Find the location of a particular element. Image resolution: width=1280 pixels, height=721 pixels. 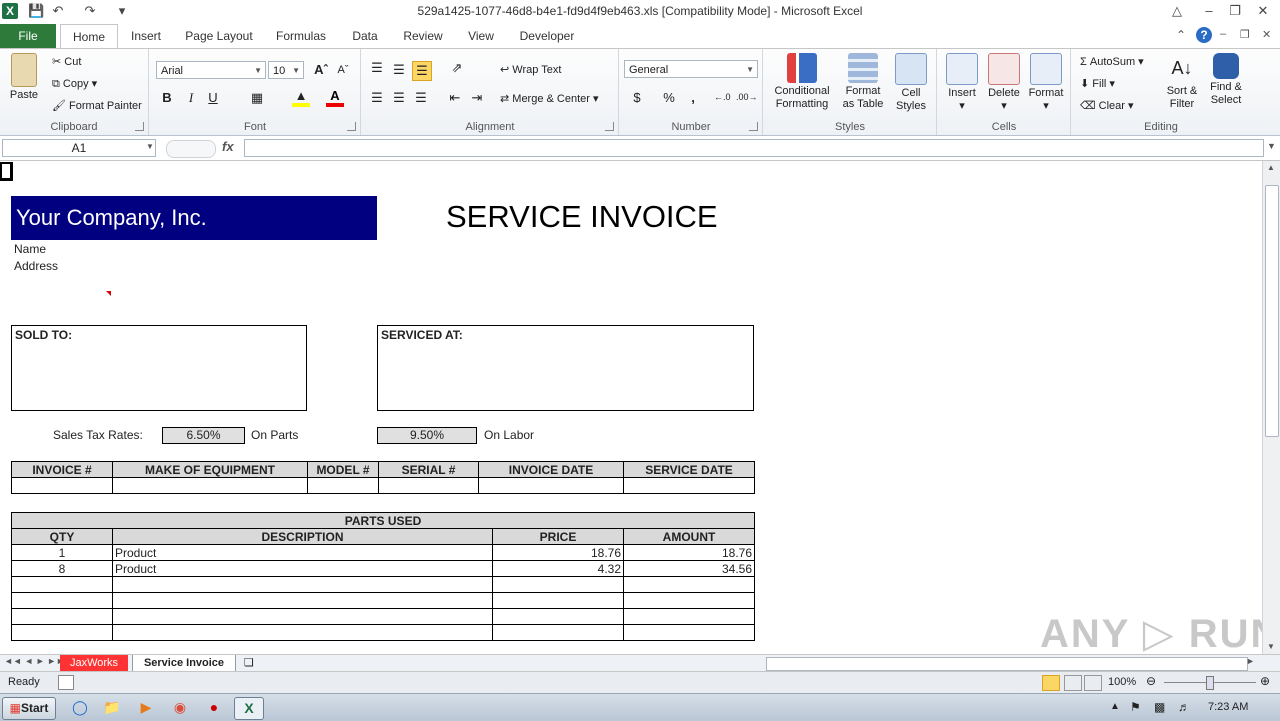

invoice-number-header: INVOICE # is located at coordinates (62, 469).